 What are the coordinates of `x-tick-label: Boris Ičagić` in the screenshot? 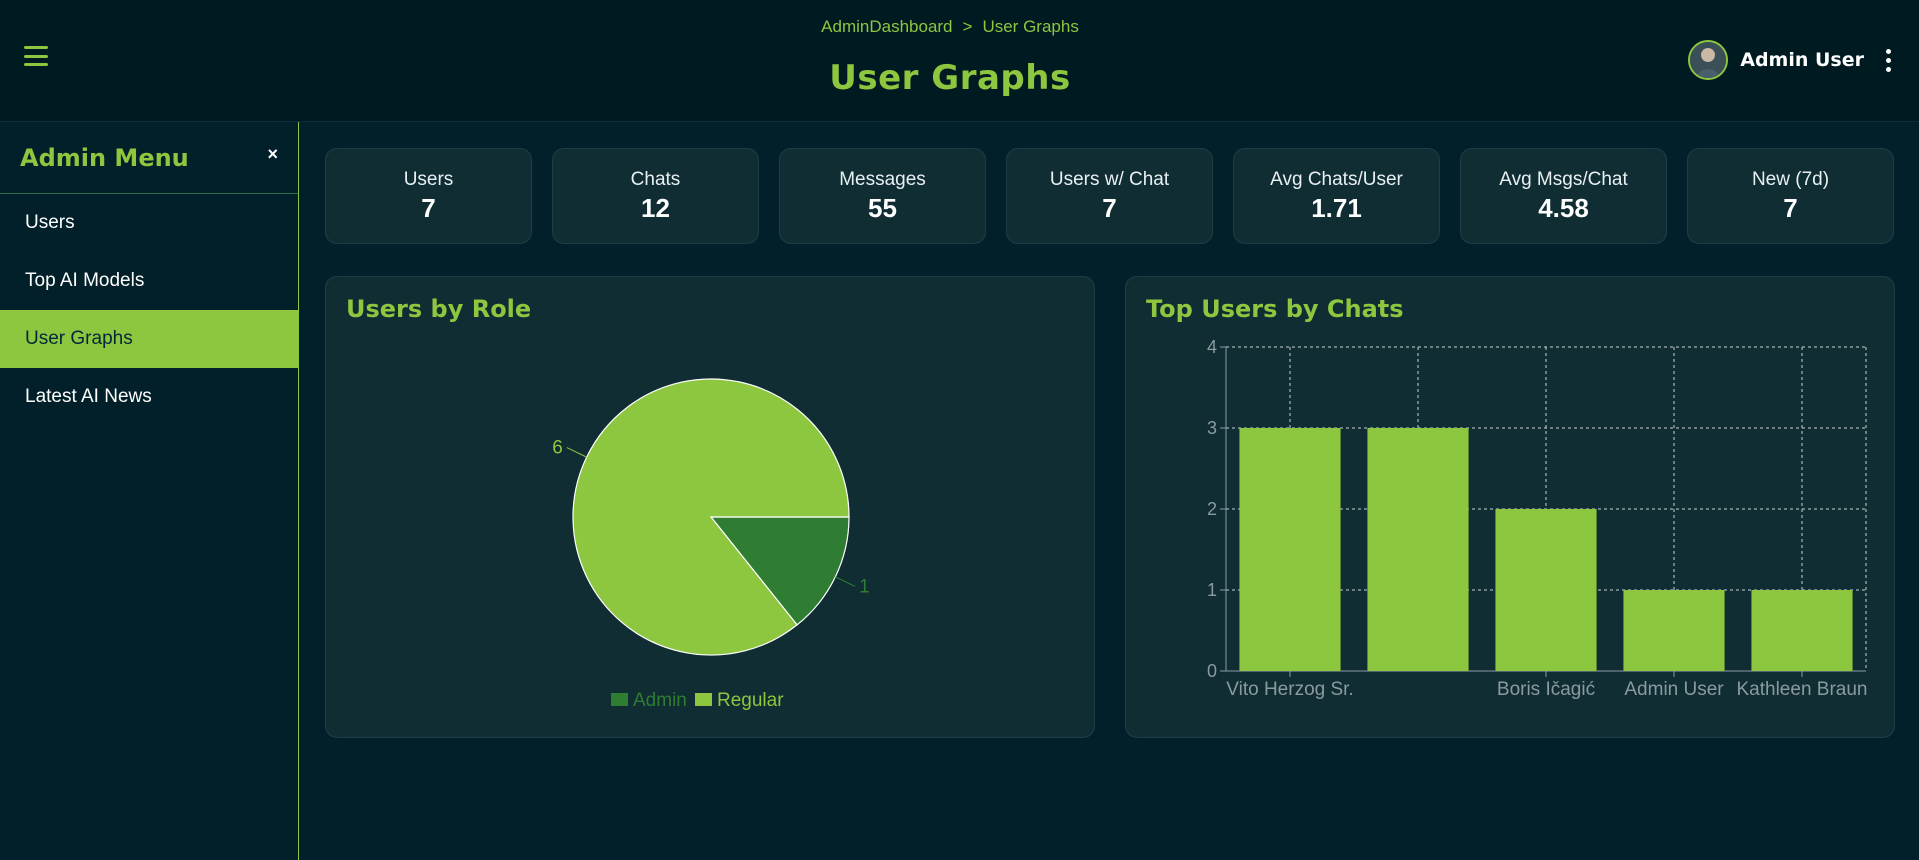 It's located at (1546, 689).